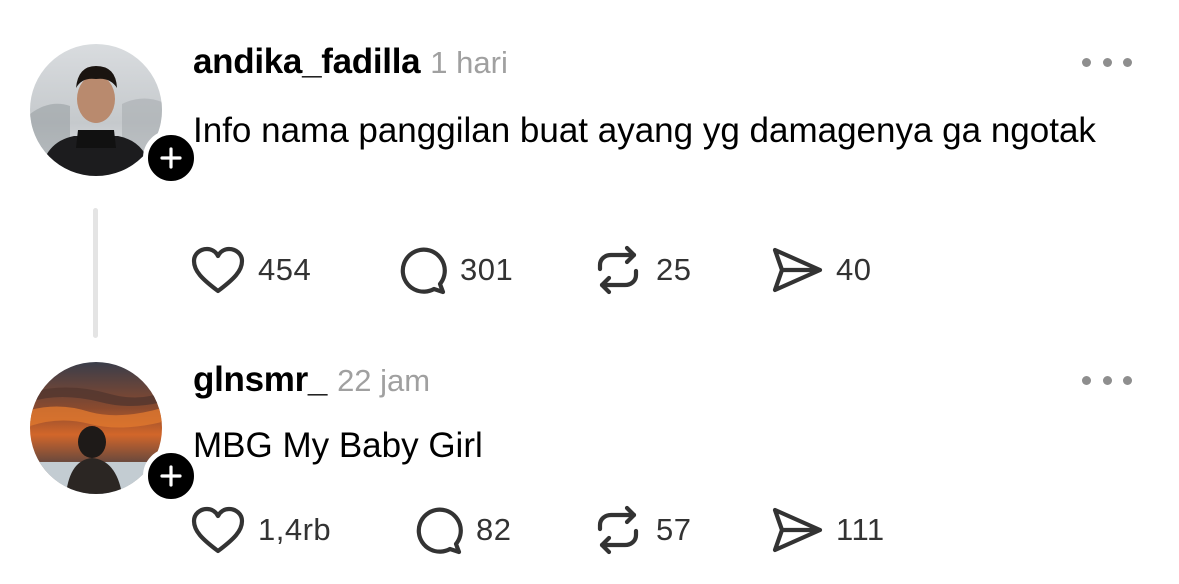 The width and height of the screenshot is (1179, 584). Describe the element at coordinates (854, 269) in the screenshot. I see `share-count: 40` at that location.